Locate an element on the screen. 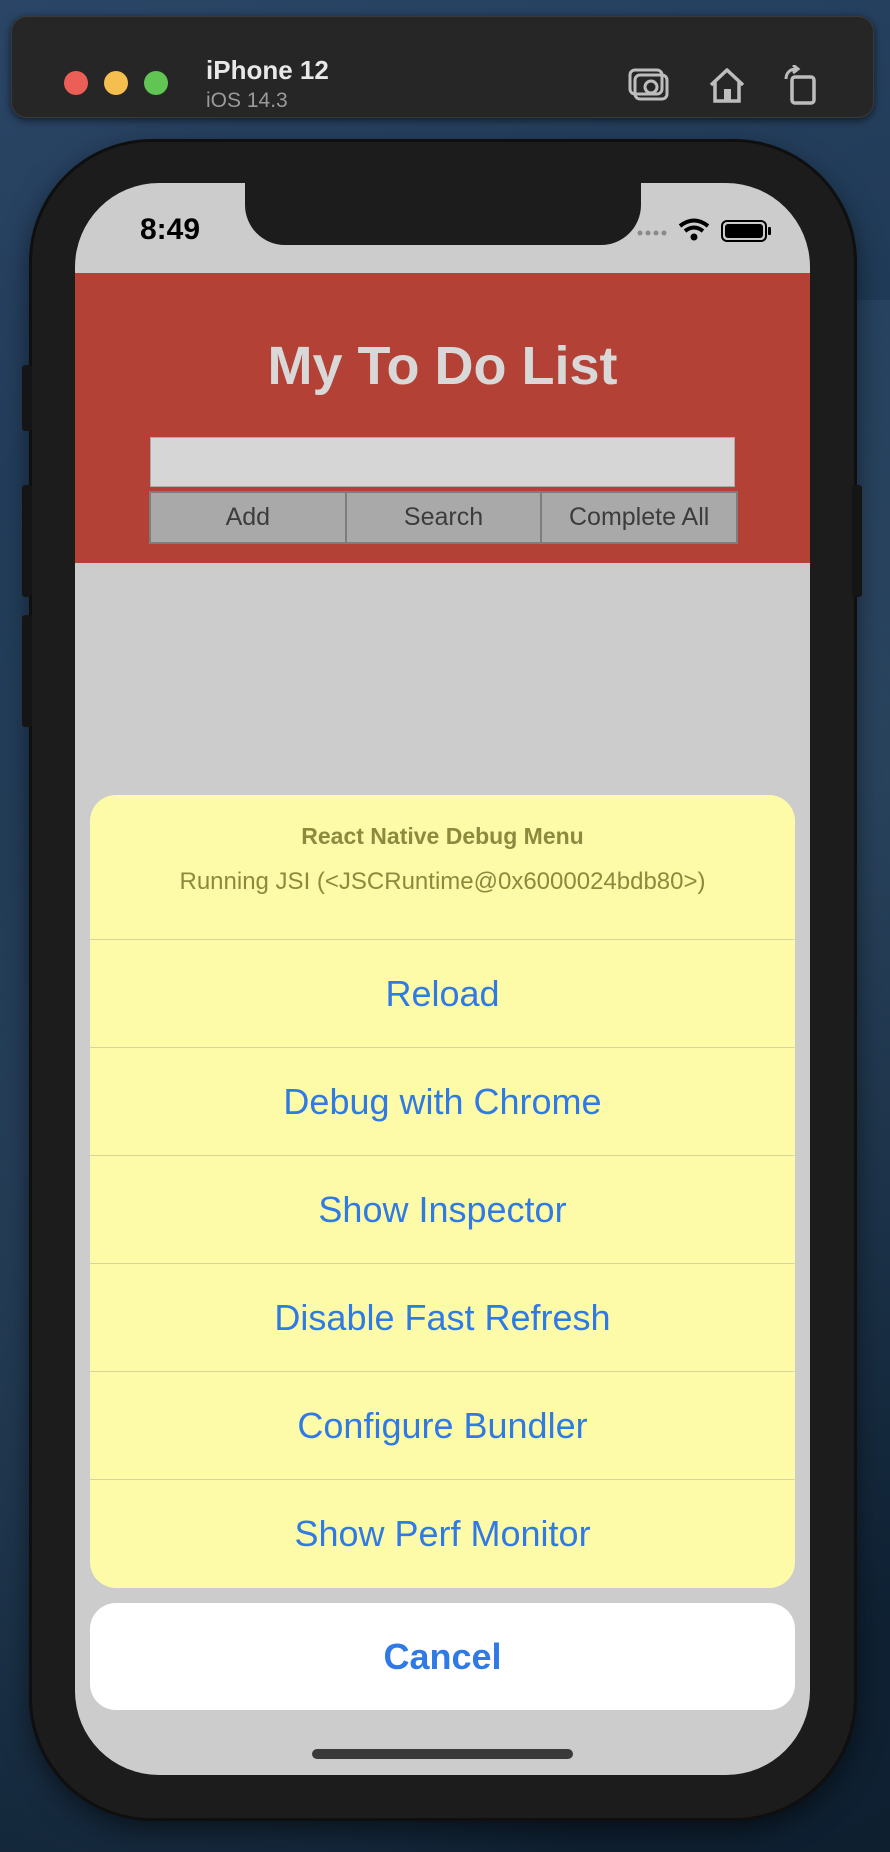  search-button: Search is located at coordinates (443, 517).